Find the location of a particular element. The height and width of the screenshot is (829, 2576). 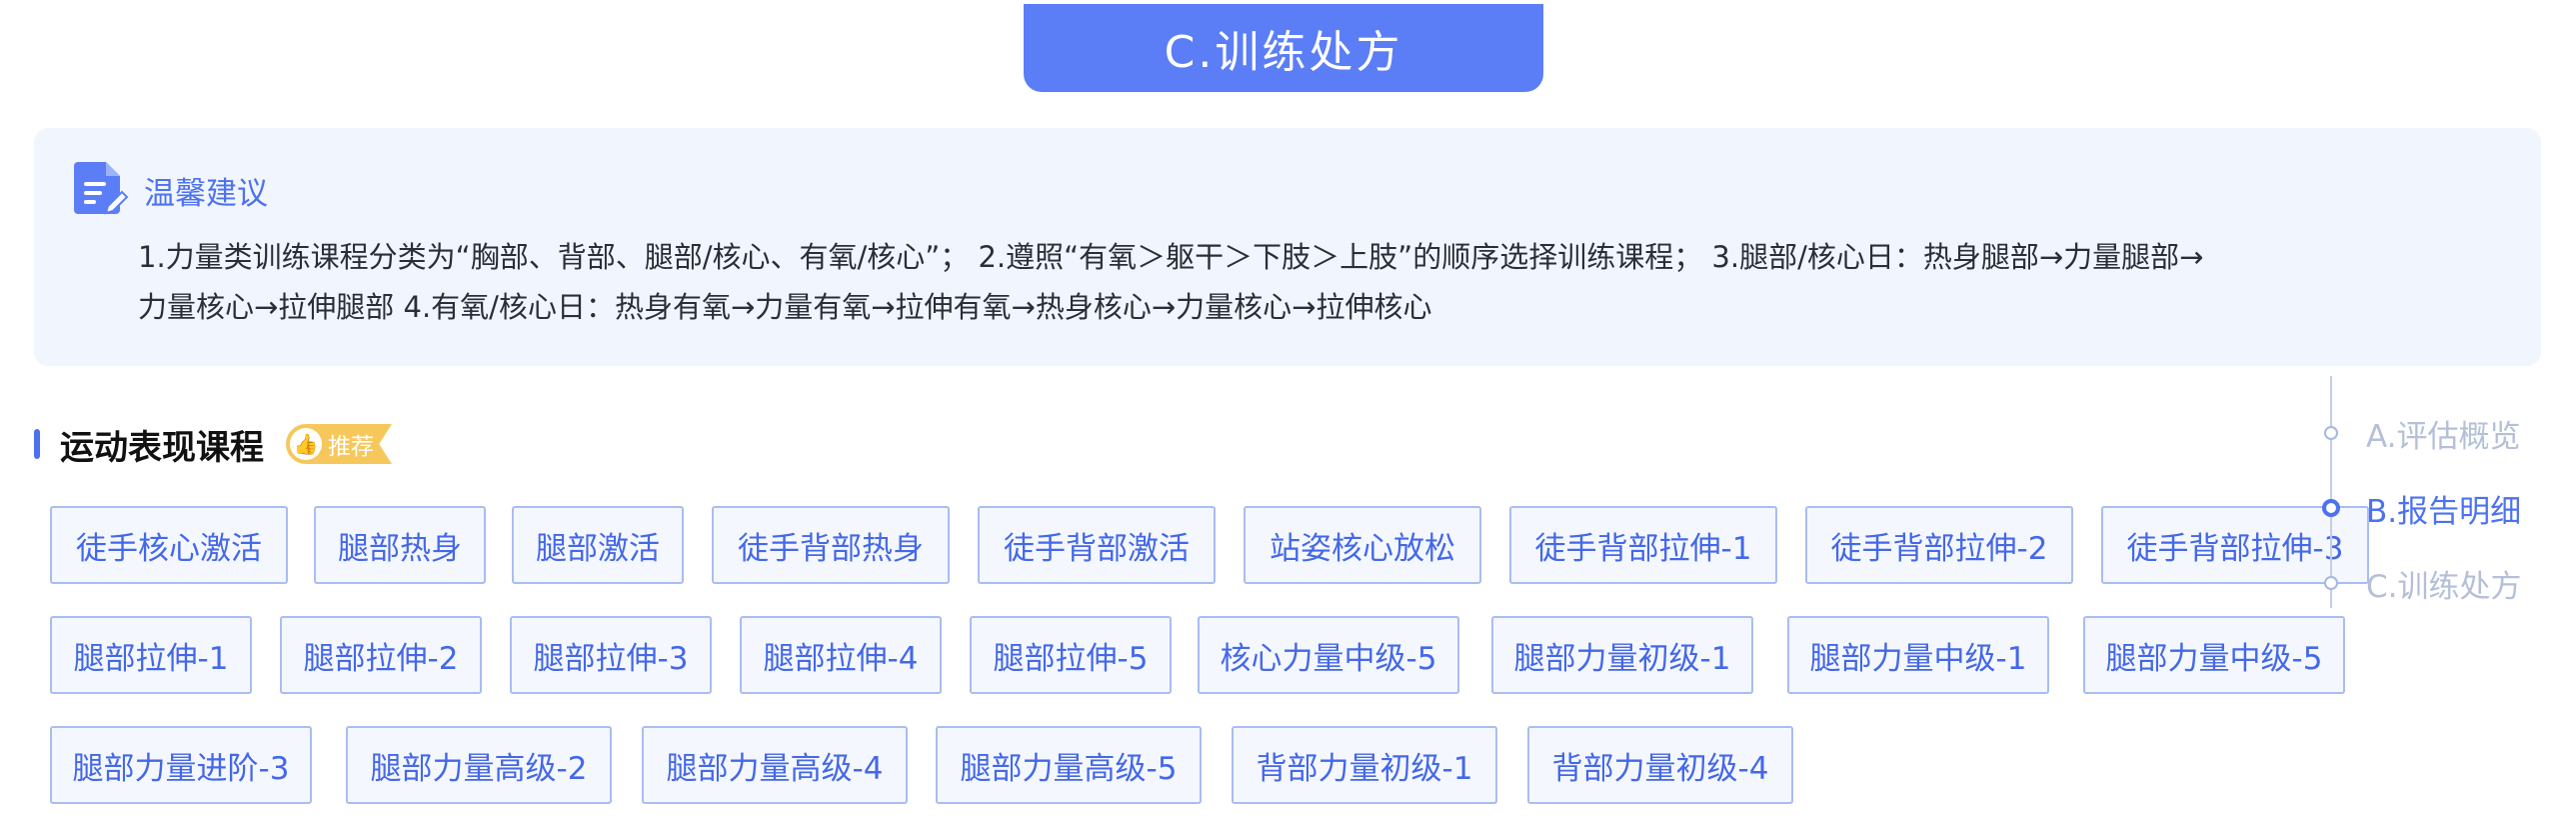

side-nav-item-report: B.报告明细 is located at coordinates (2419, 508).